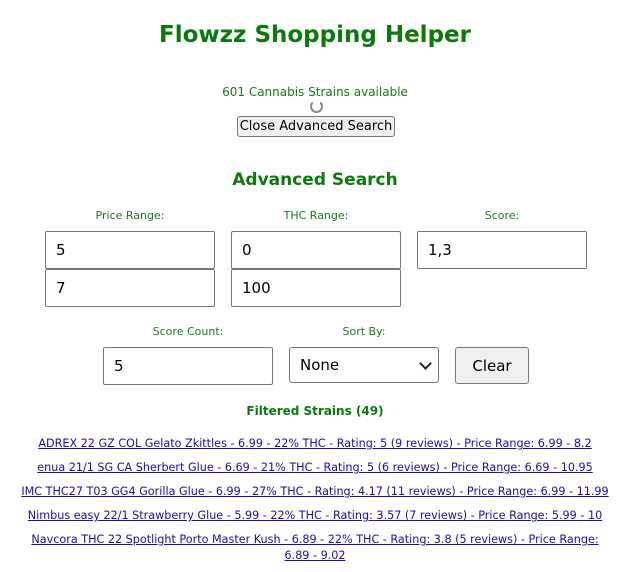  What do you see at coordinates (130, 288) in the screenshot?
I see `price-max-input` at bounding box center [130, 288].